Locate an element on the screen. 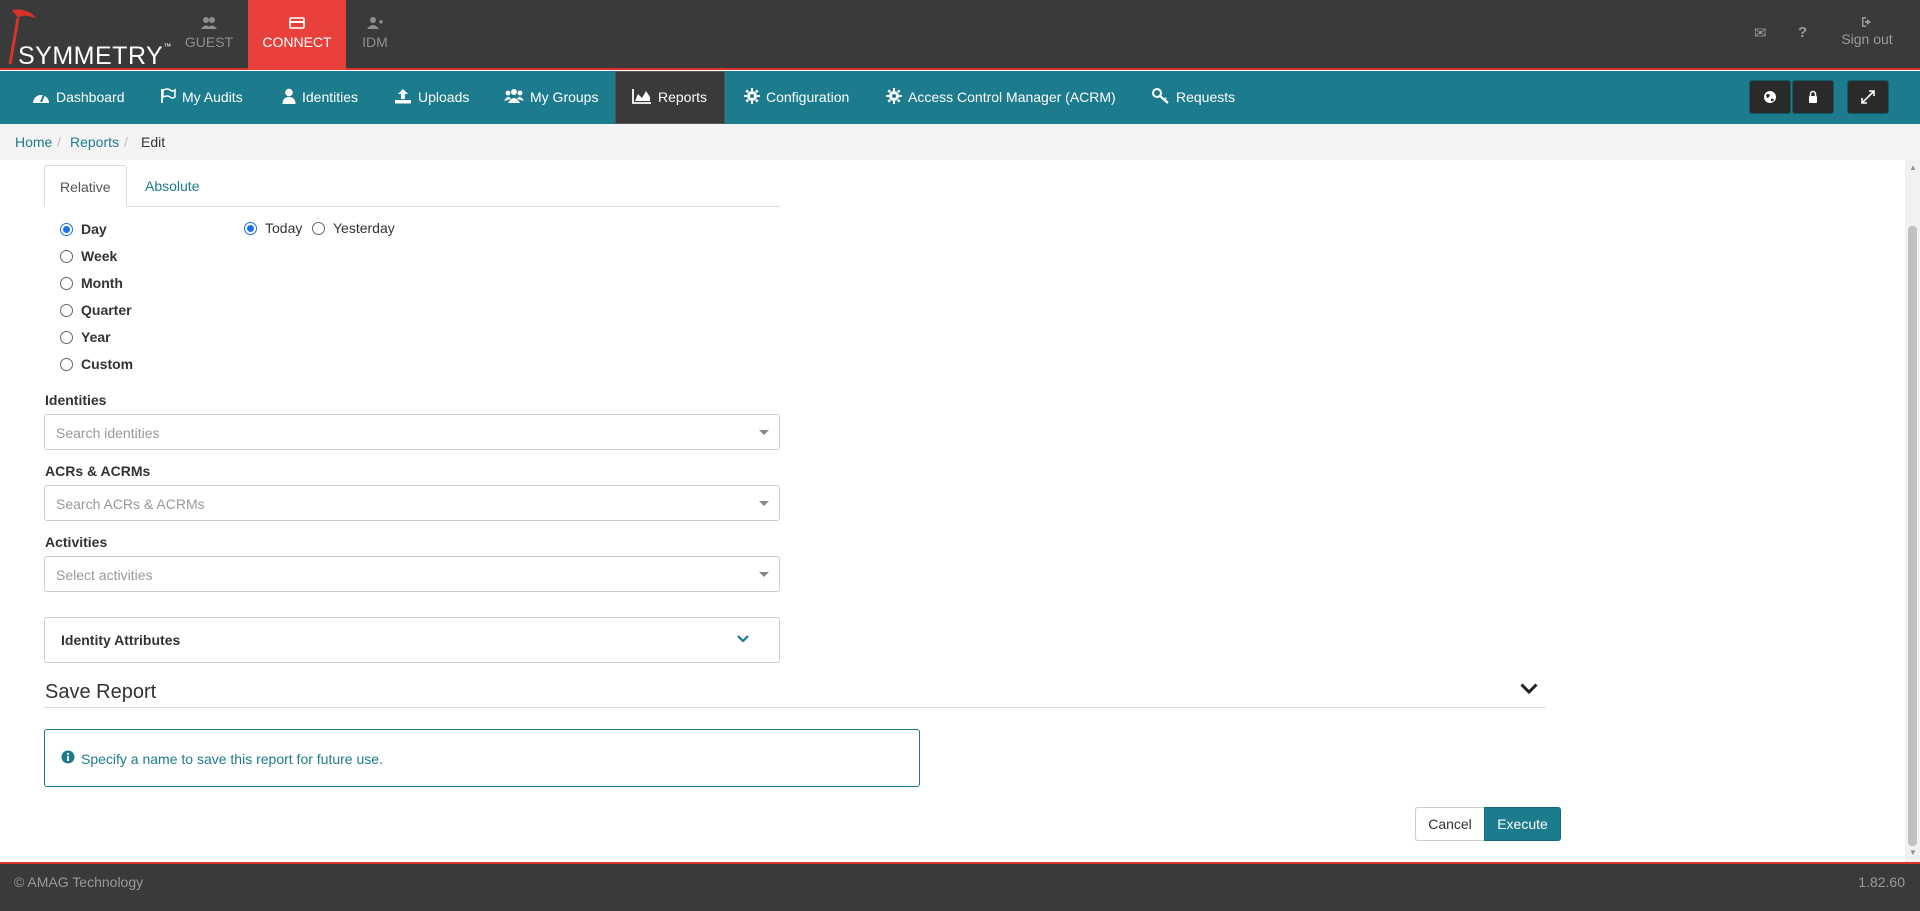  mail-icon: ✉ is located at coordinates (1760, 33).